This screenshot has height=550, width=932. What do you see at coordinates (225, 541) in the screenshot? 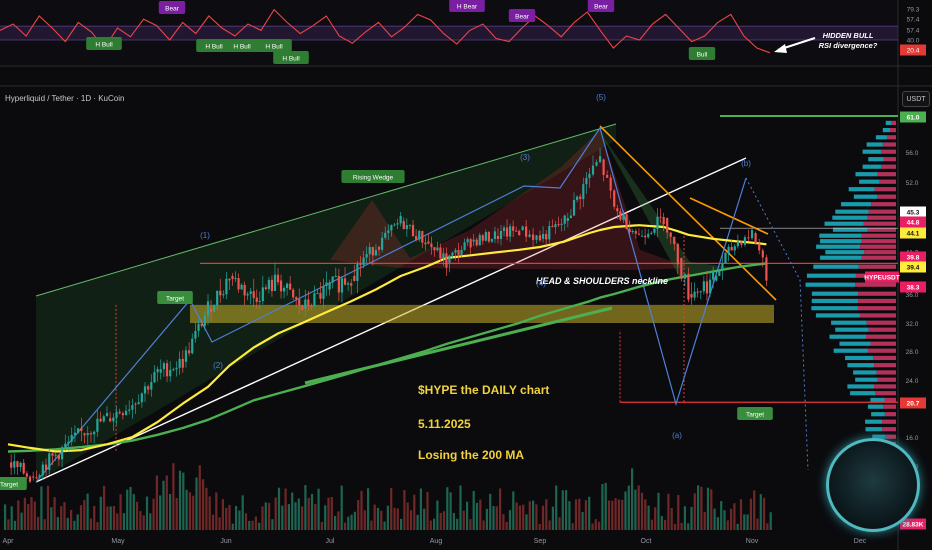
I see `x-tick-label: Jun` at bounding box center [225, 541].